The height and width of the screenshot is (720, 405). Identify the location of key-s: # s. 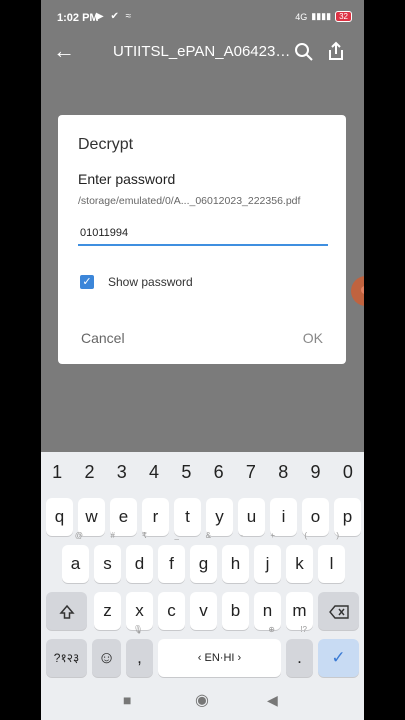
(107, 557).